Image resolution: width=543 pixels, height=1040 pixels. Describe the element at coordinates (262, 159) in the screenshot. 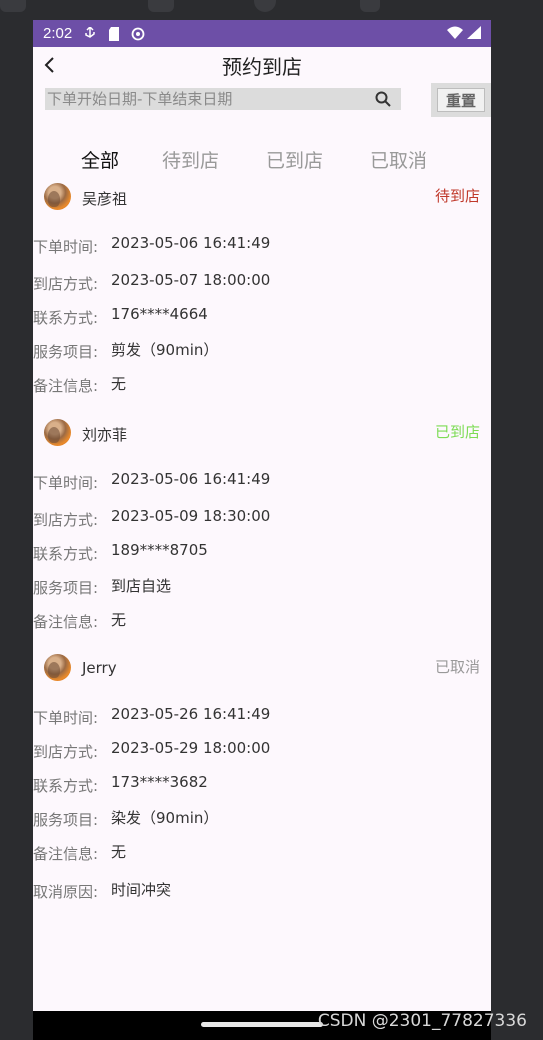

I see `status-tabs: 全部 待到店 已到店 已取消` at that location.